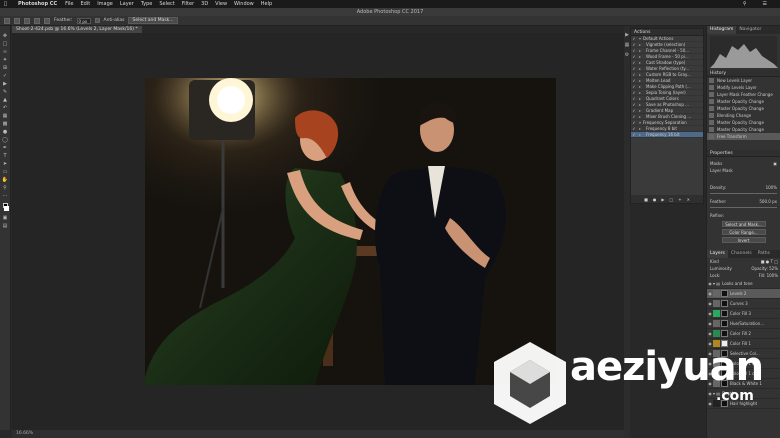 The height and width of the screenshot is (438, 780). What do you see at coordinates (5, 59) in the screenshot?
I see `quick-select-tool-icon: ✦` at bounding box center [5, 59].